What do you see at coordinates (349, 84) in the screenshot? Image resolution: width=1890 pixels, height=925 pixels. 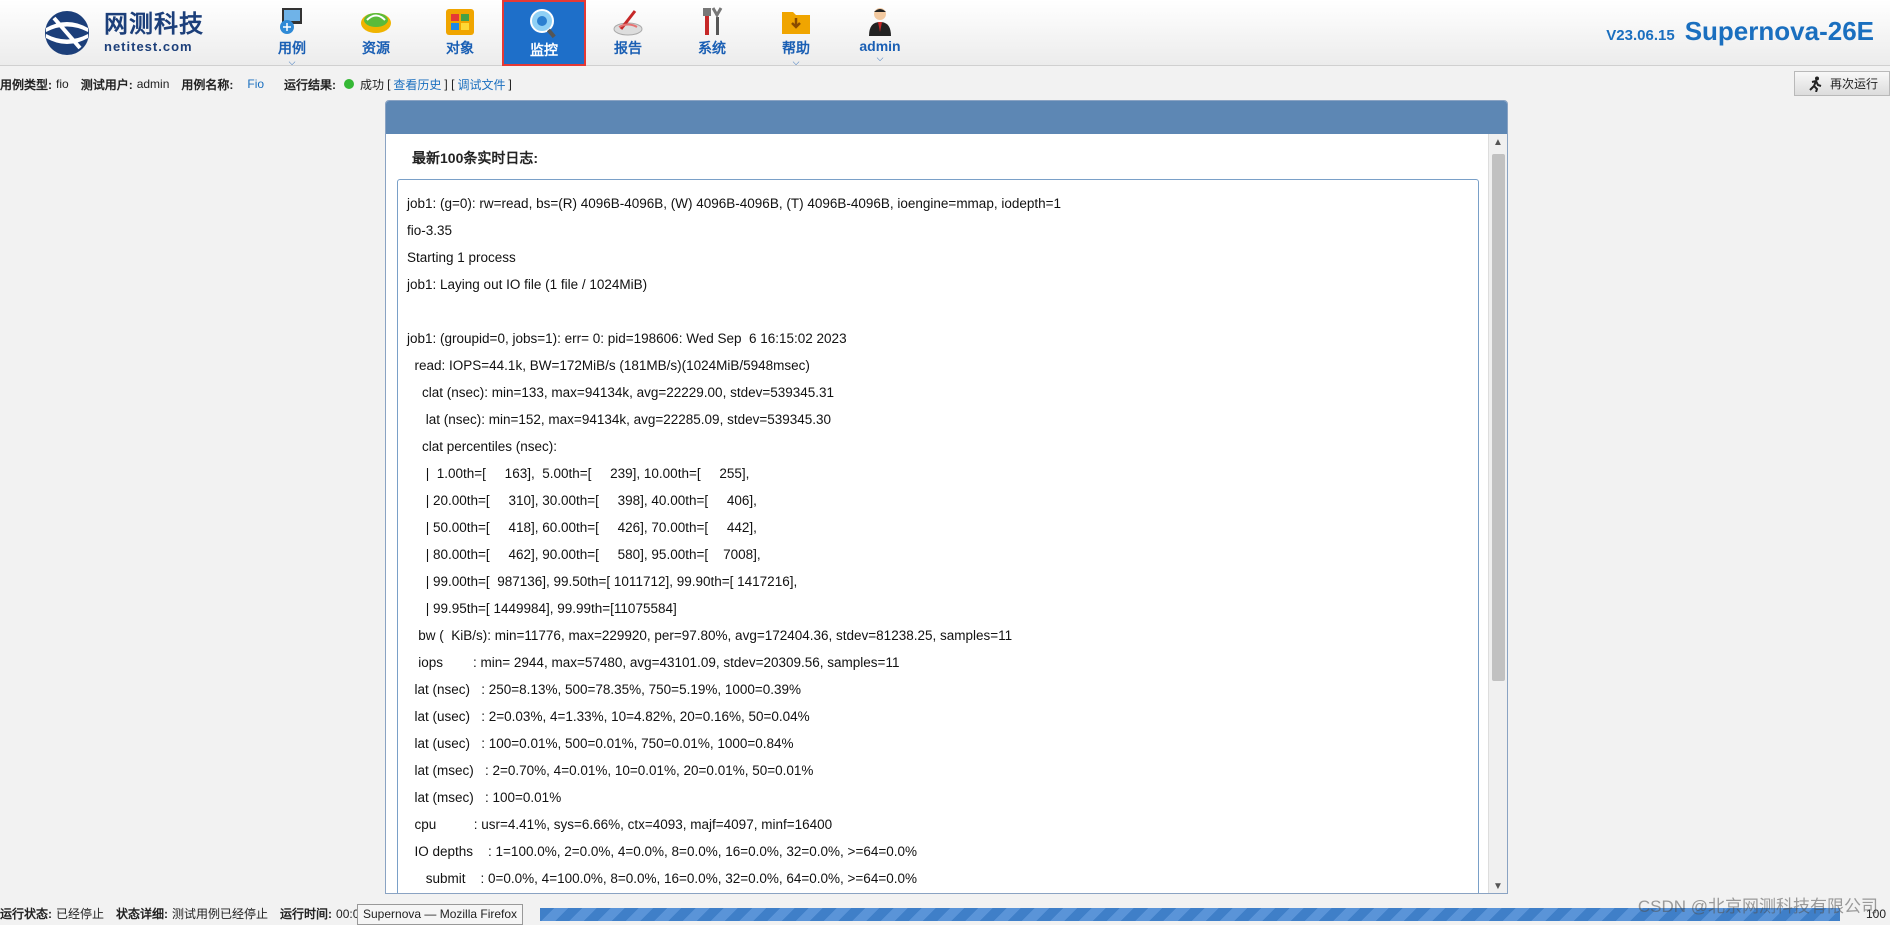 I see `success-status-icon` at bounding box center [349, 84].